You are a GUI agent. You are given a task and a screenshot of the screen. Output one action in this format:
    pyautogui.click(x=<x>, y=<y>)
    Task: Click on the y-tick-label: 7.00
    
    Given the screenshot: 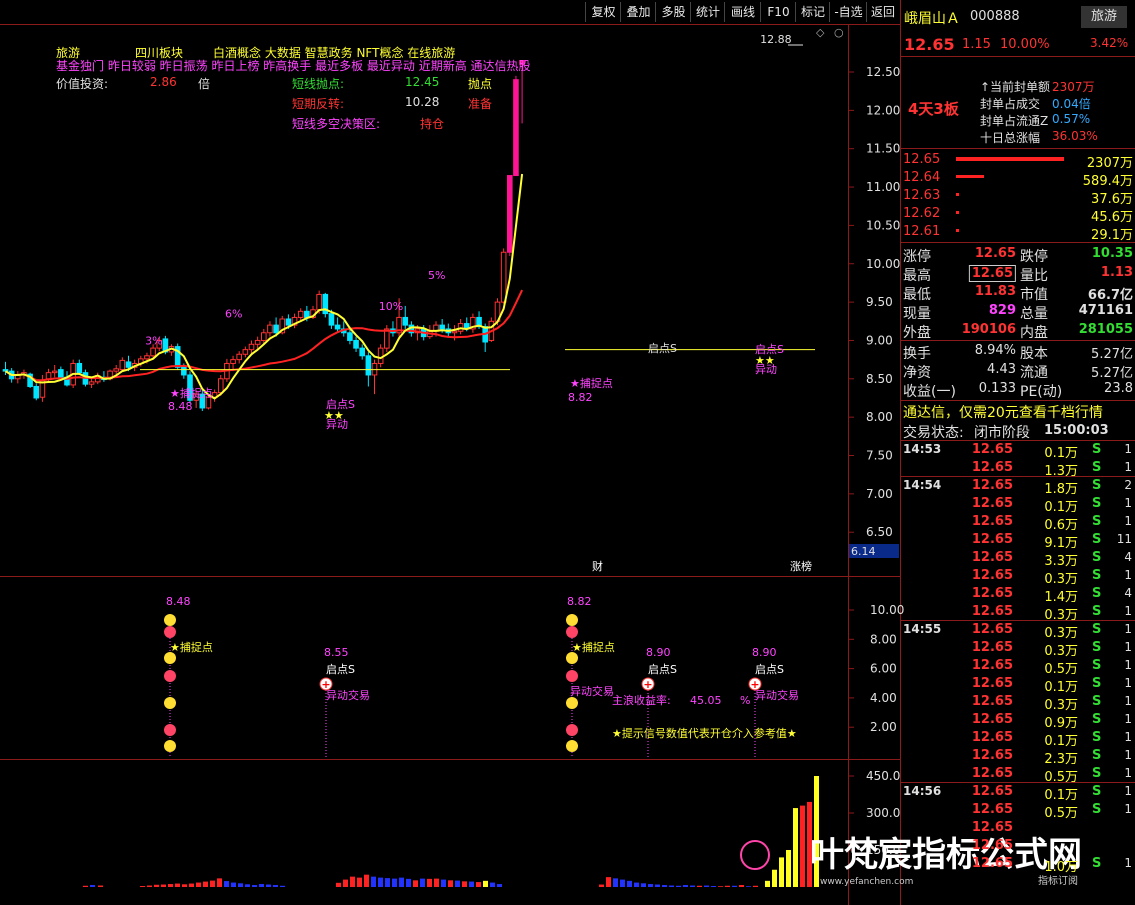 What is the action you would take?
    pyautogui.click(x=879, y=494)
    